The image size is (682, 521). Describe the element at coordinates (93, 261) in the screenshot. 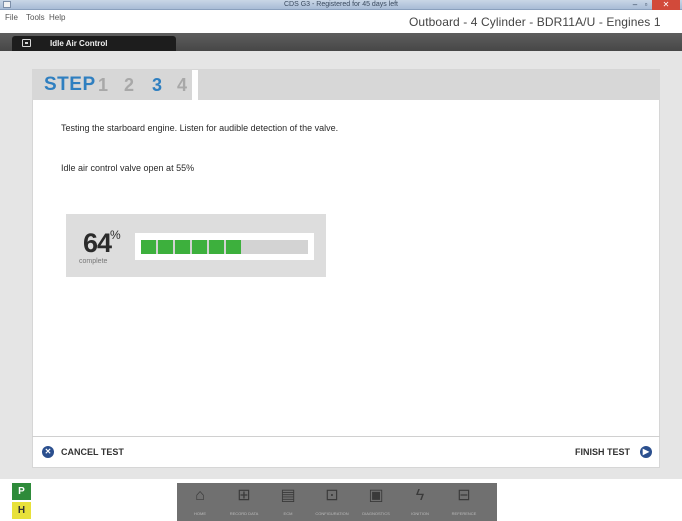

I see `progress-label: complete` at that location.